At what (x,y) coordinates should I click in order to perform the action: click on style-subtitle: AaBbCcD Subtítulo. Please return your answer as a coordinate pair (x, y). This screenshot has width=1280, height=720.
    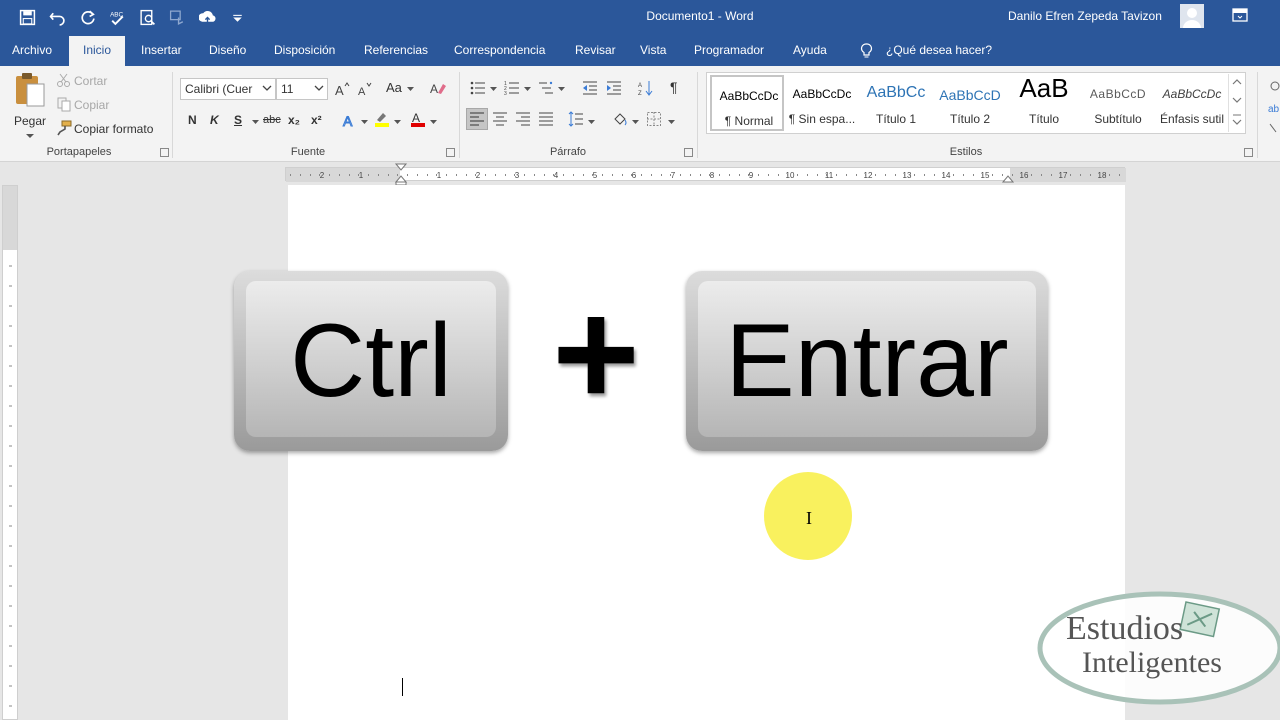
    Looking at the image, I should click on (1118, 103).